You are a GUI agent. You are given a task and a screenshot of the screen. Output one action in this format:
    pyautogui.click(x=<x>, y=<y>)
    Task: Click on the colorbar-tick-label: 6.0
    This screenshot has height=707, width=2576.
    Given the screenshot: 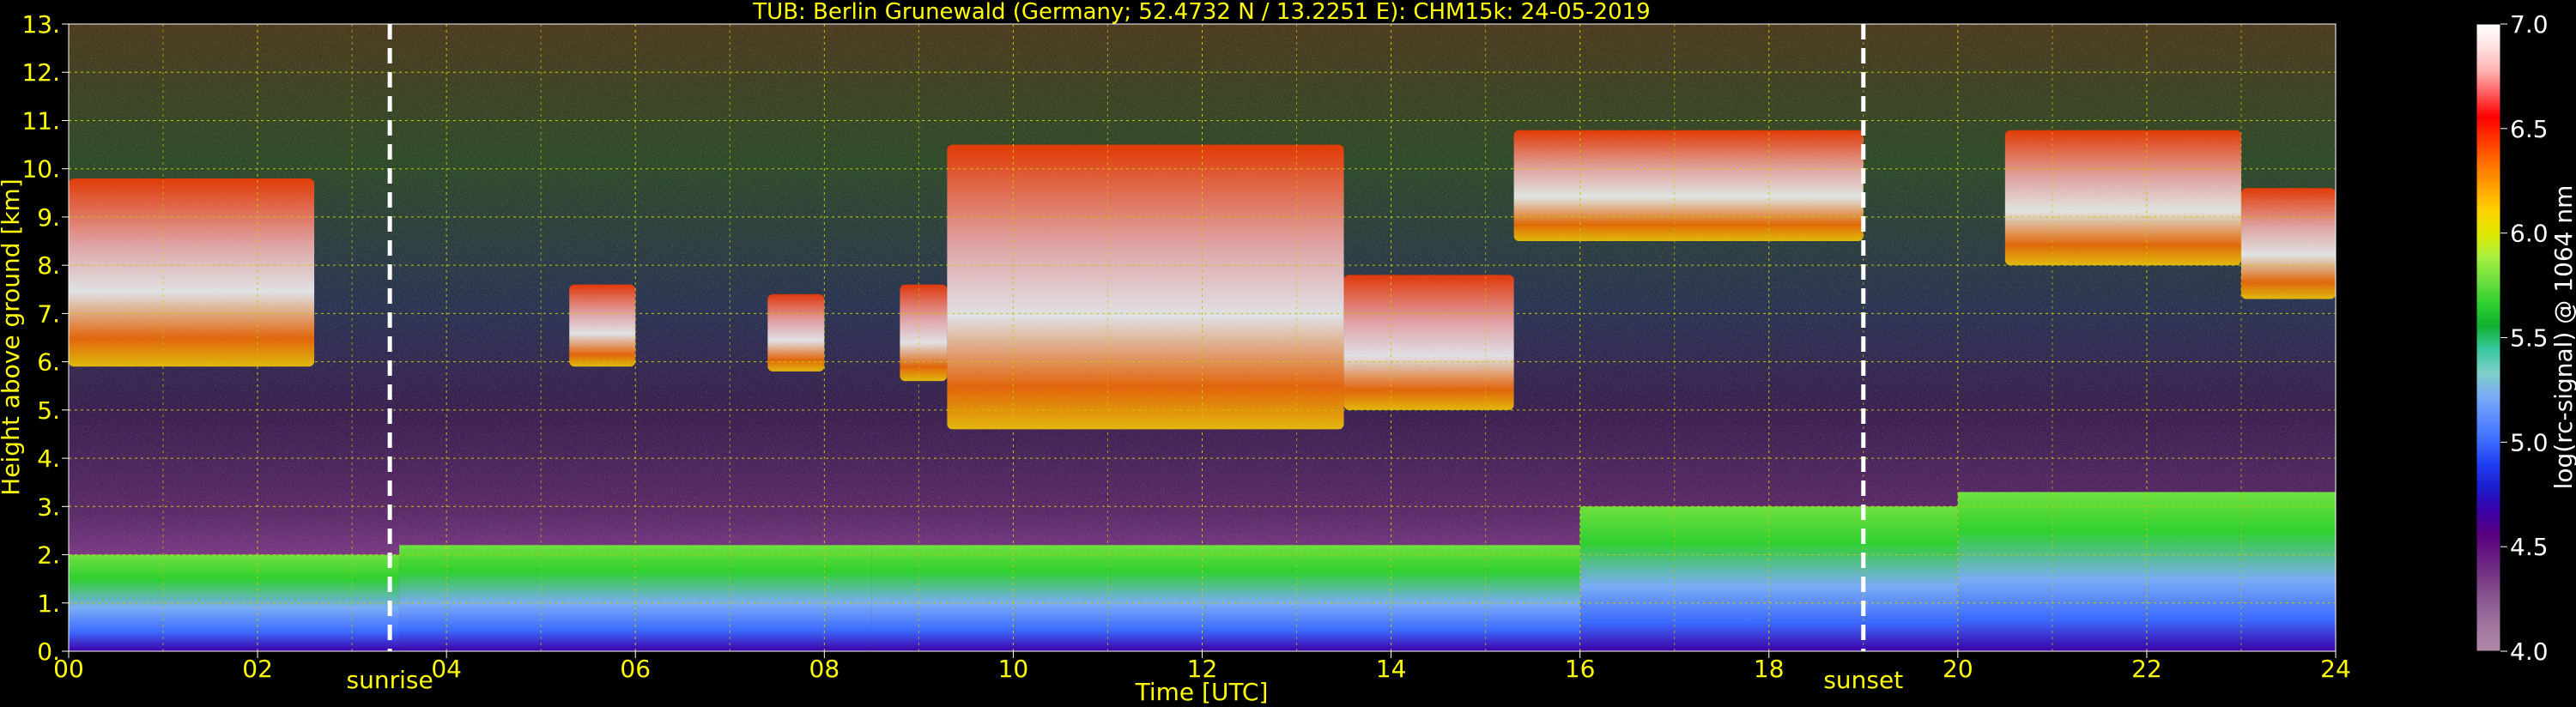 What is the action you would take?
    pyautogui.click(x=2529, y=234)
    